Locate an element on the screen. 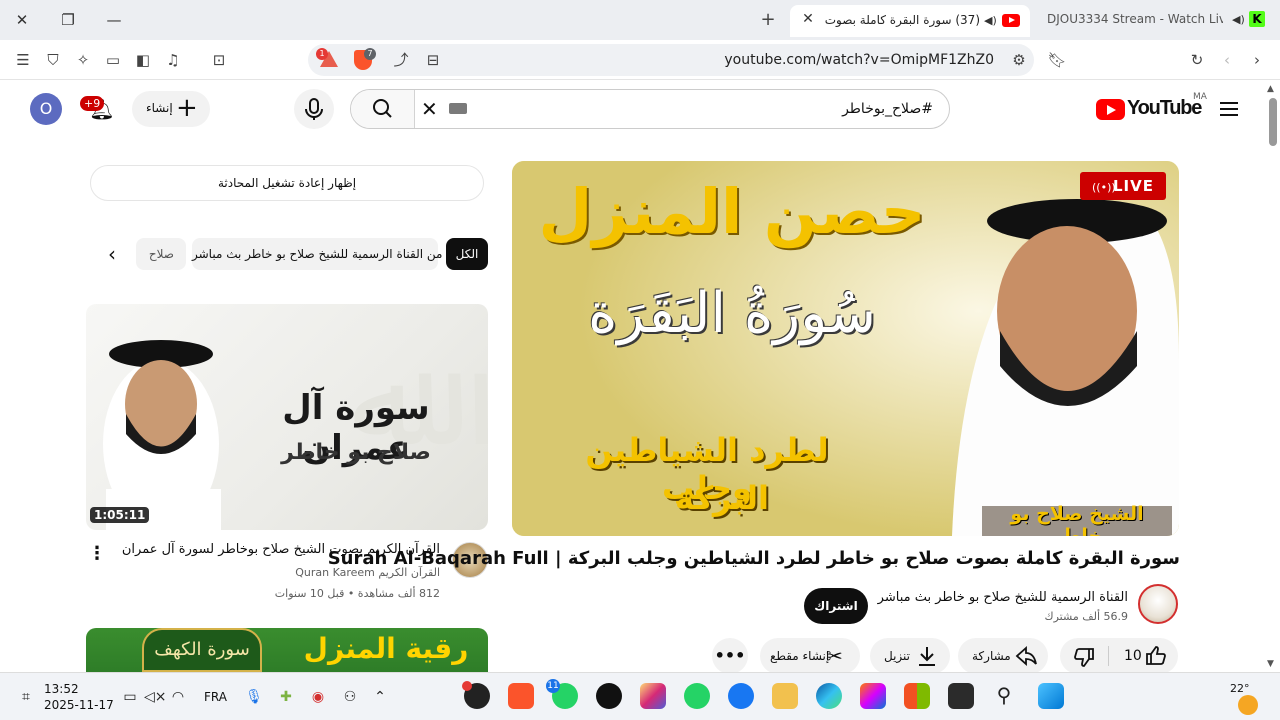 Image resolution: width=1280 pixels, height=720 pixels. clip-button: ✂ إنشاء مقطع is located at coordinates (810, 656).